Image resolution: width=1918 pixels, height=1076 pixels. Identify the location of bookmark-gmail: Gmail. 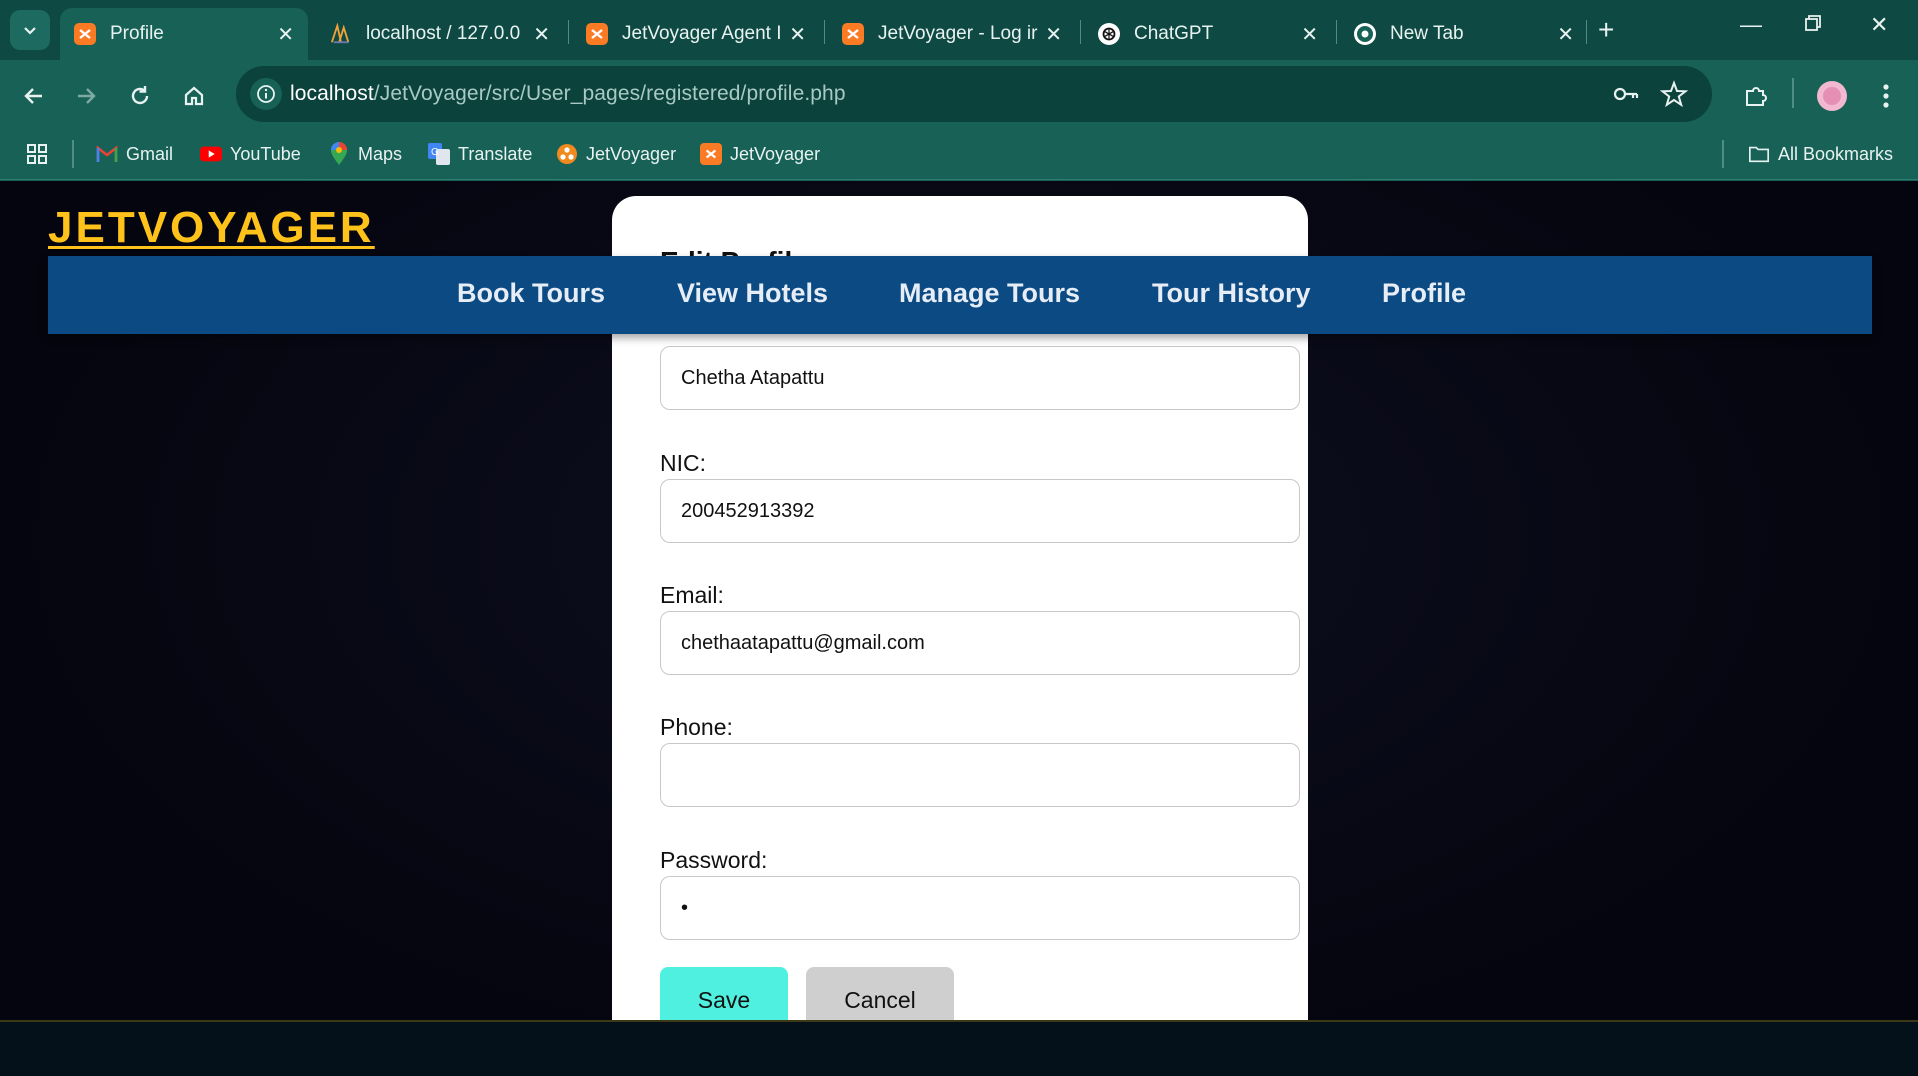
(134, 154).